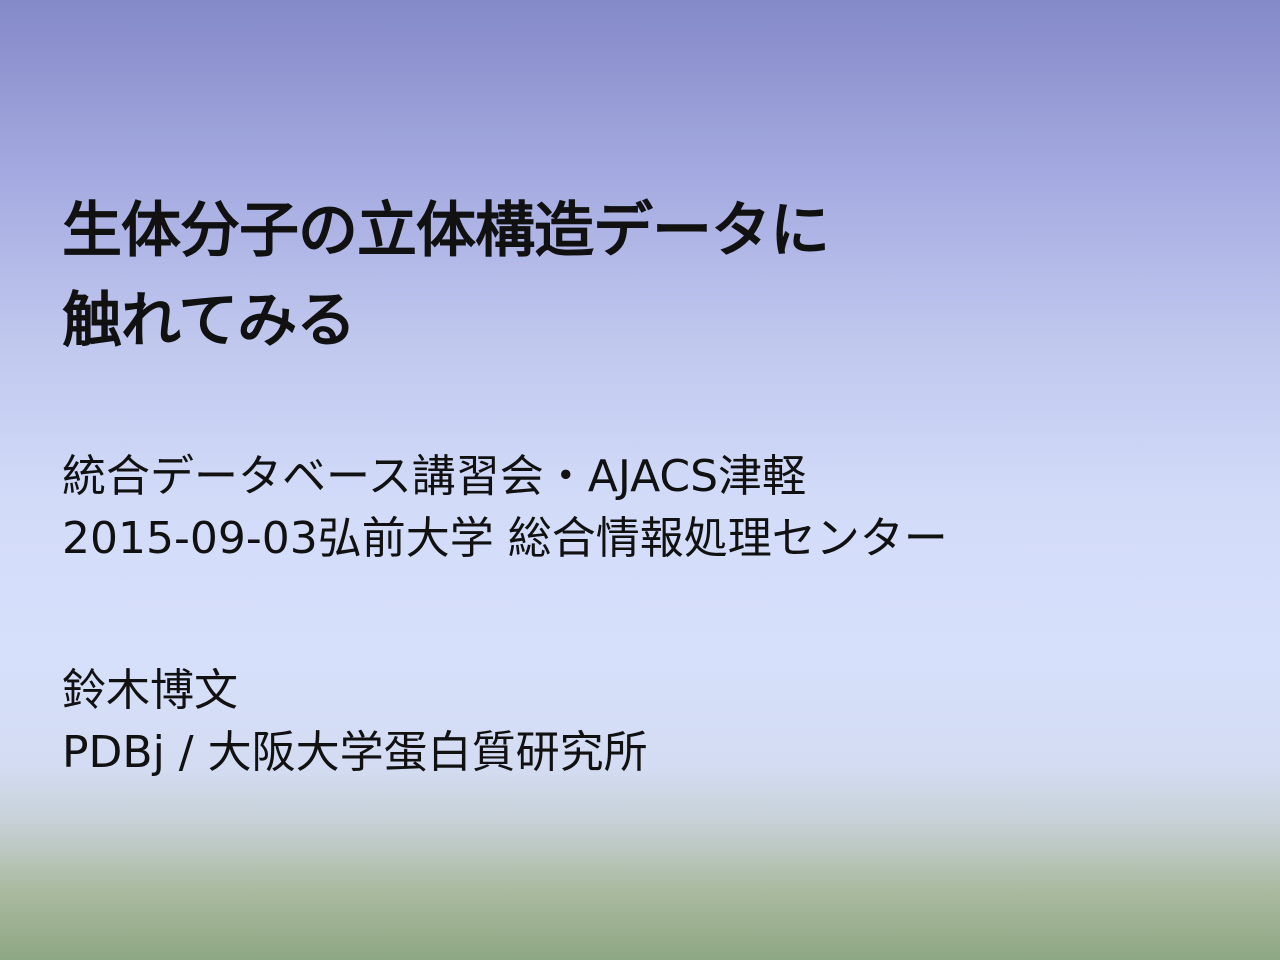  Describe the element at coordinates (209, 321) in the screenshot. I see `slide-title-line-2: 触れてみる` at that location.